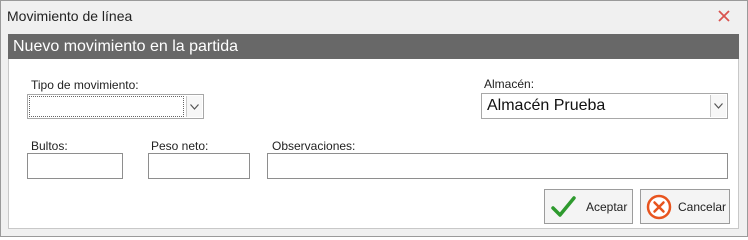  What do you see at coordinates (85, 85) in the screenshot?
I see `tipo-movimiento-label: Tipo de movimiento:` at bounding box center [85, 85].